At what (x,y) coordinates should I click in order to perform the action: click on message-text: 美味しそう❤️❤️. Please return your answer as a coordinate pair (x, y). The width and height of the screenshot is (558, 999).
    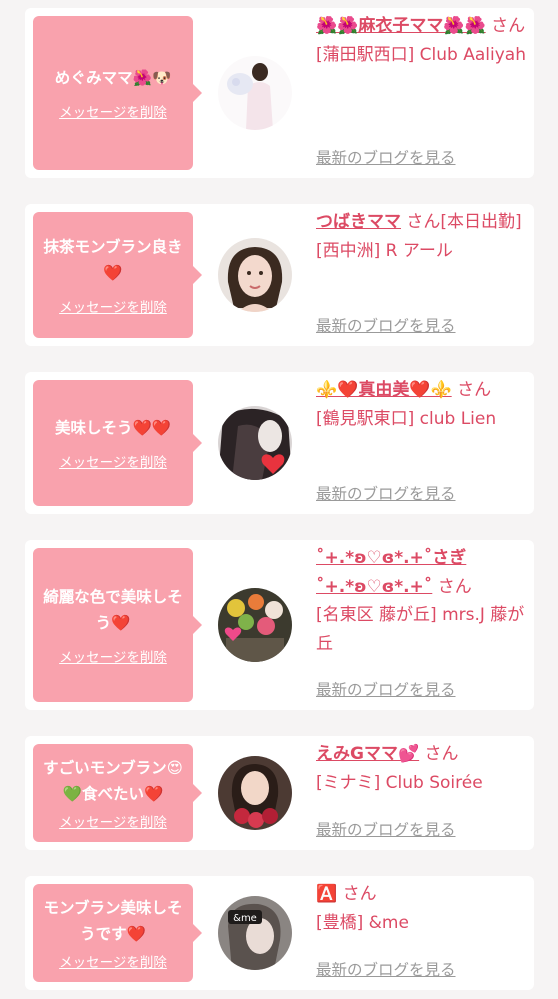
    Looking at the image, I should click on (113, 428).